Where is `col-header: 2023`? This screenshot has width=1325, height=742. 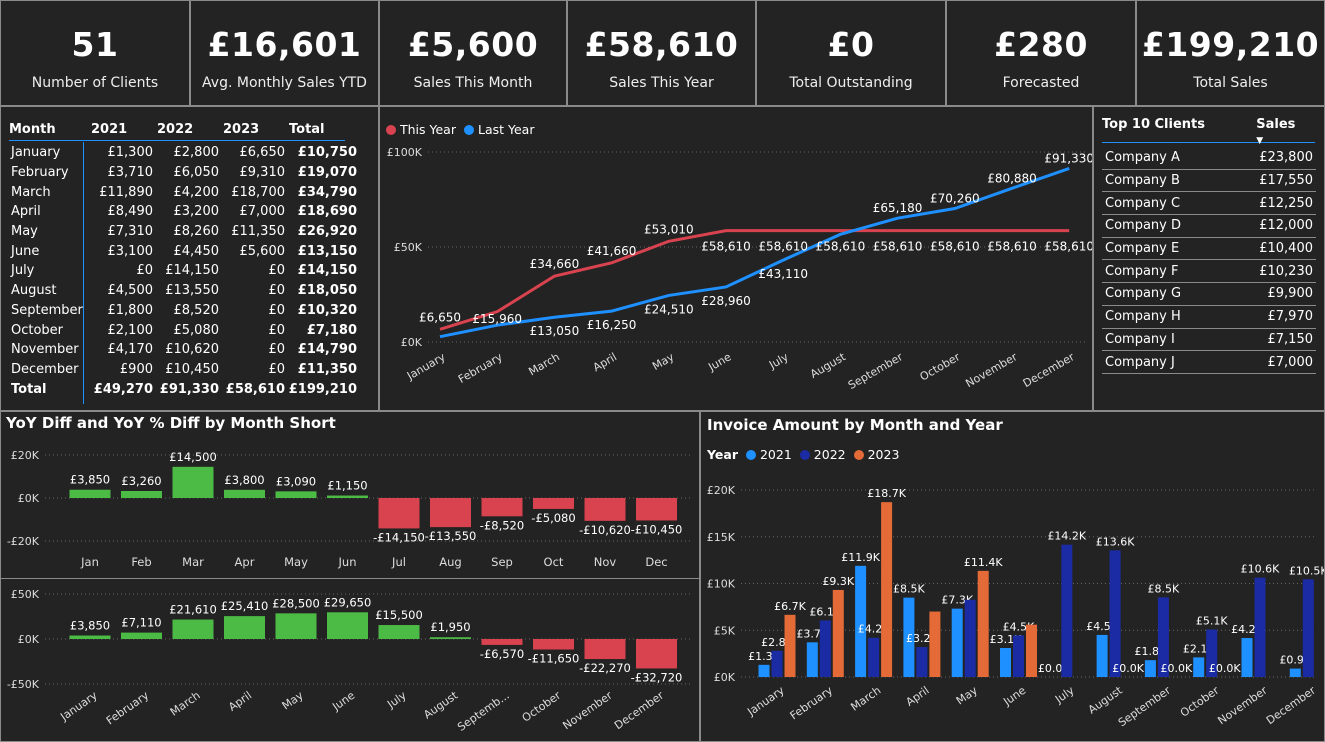 col-header: 2023 is located at coordinates (252, 129).